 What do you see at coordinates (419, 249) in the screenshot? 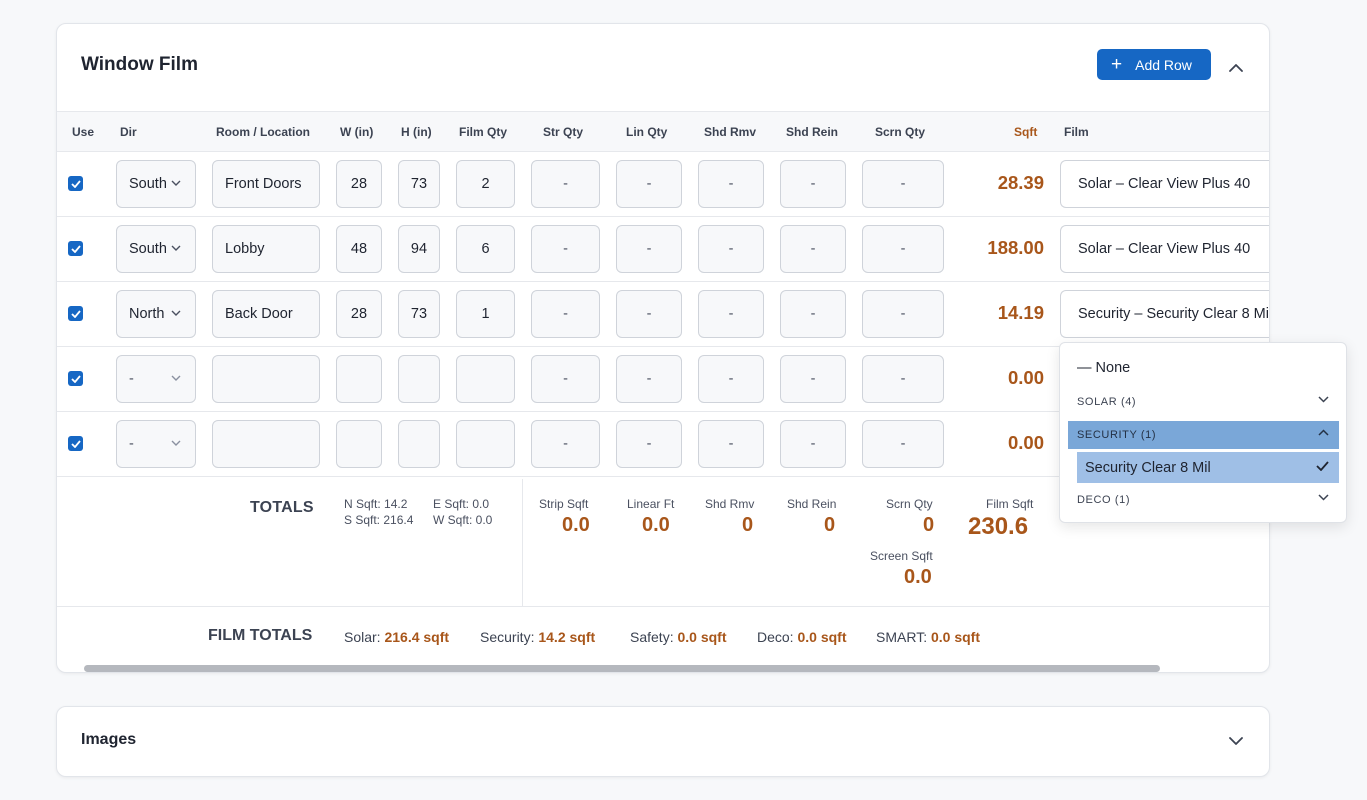
I see `height-input: 94` at bounding box center [419, 249].